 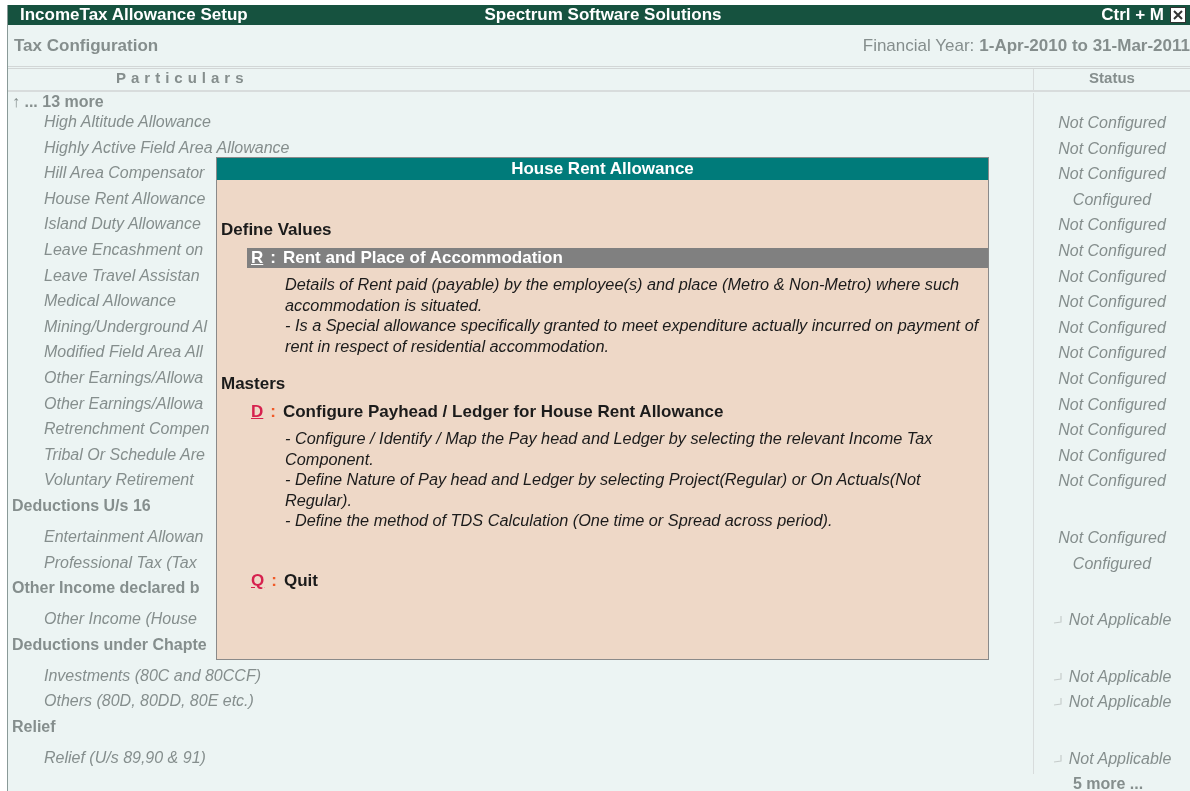 I want to click on dialog-title: House Rent Allowance, so click(x=602, y=169).